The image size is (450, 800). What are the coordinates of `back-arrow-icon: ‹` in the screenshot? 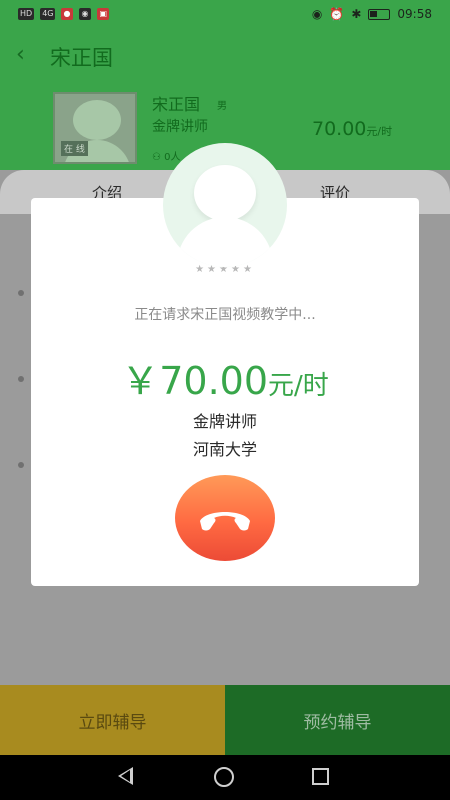 It's located at (20, 54).